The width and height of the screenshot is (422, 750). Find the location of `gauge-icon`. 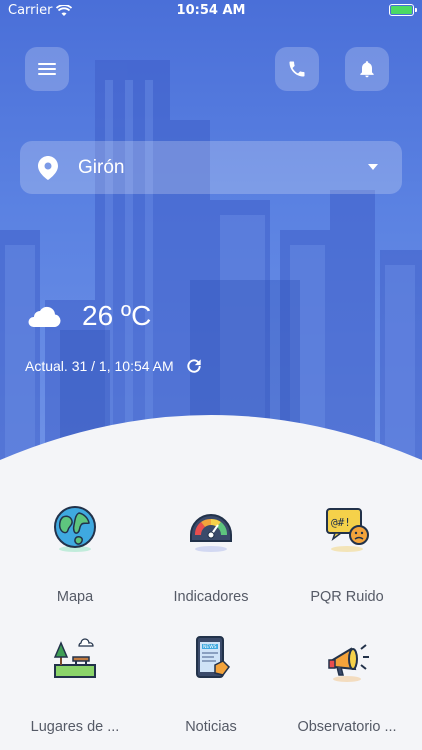

gauge-icon is located at coordinates (211, 533).